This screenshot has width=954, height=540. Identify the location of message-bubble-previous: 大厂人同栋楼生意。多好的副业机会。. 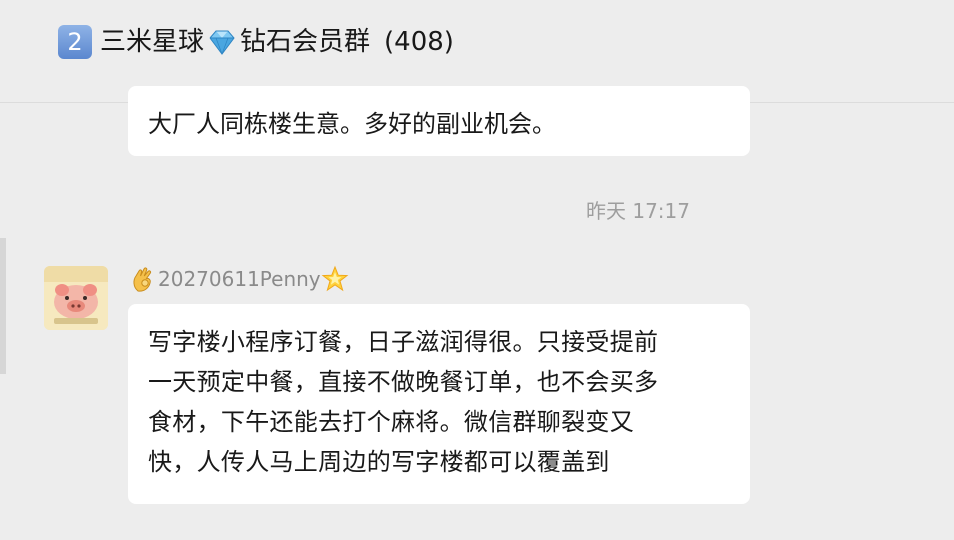
(439, 121).